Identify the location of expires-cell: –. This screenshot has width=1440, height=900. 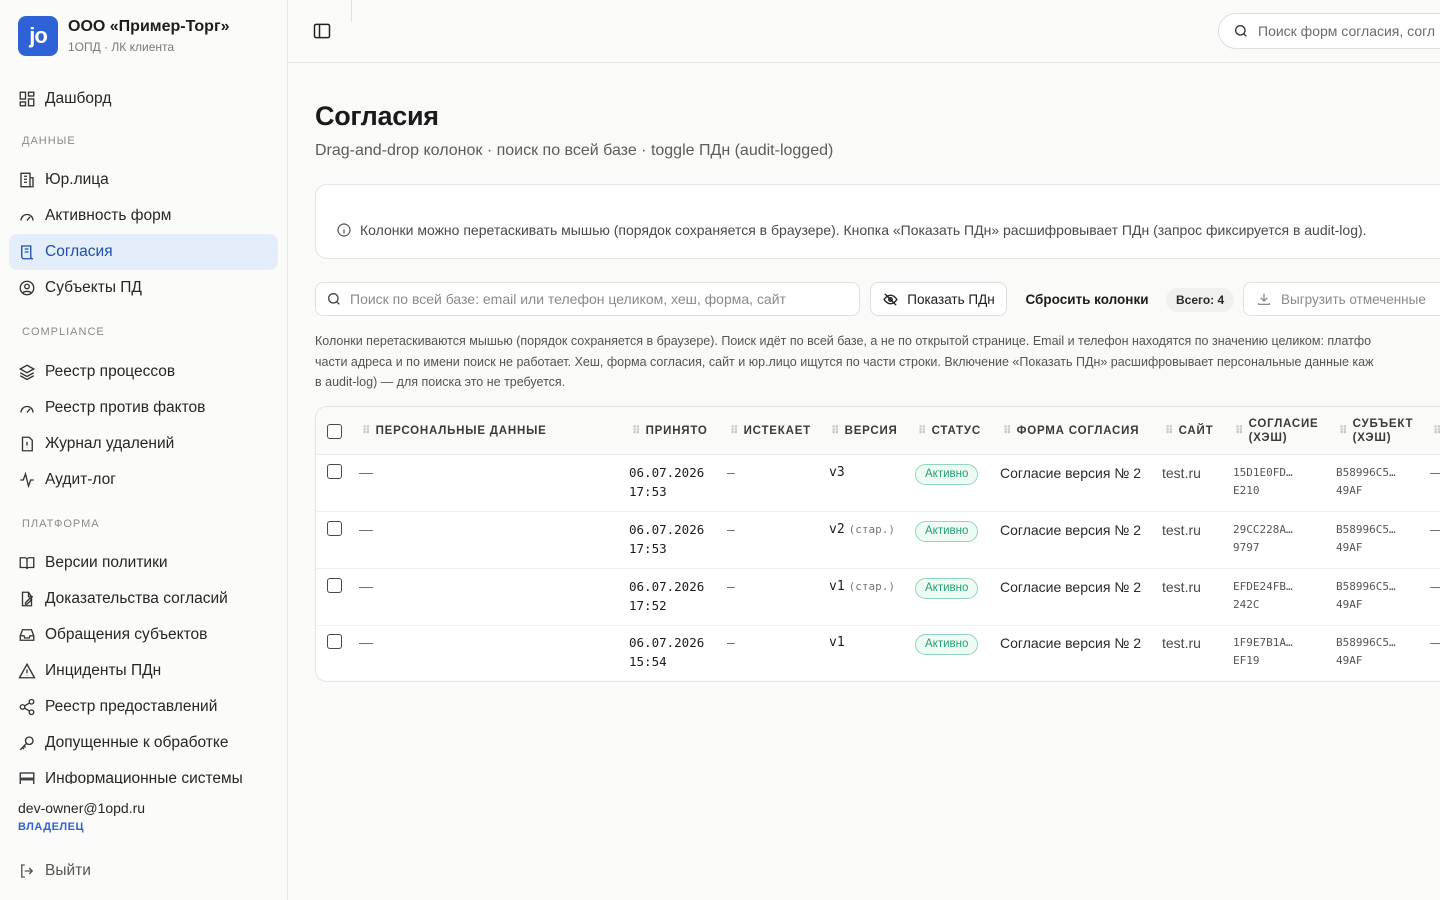
(731, 642).